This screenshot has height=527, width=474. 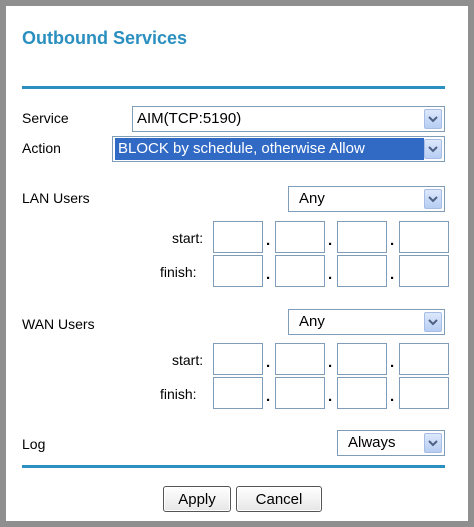 What do you see at coordinates (233, 87) in the screenshot?
I see `title-divider` at bounding box center [233, 87].